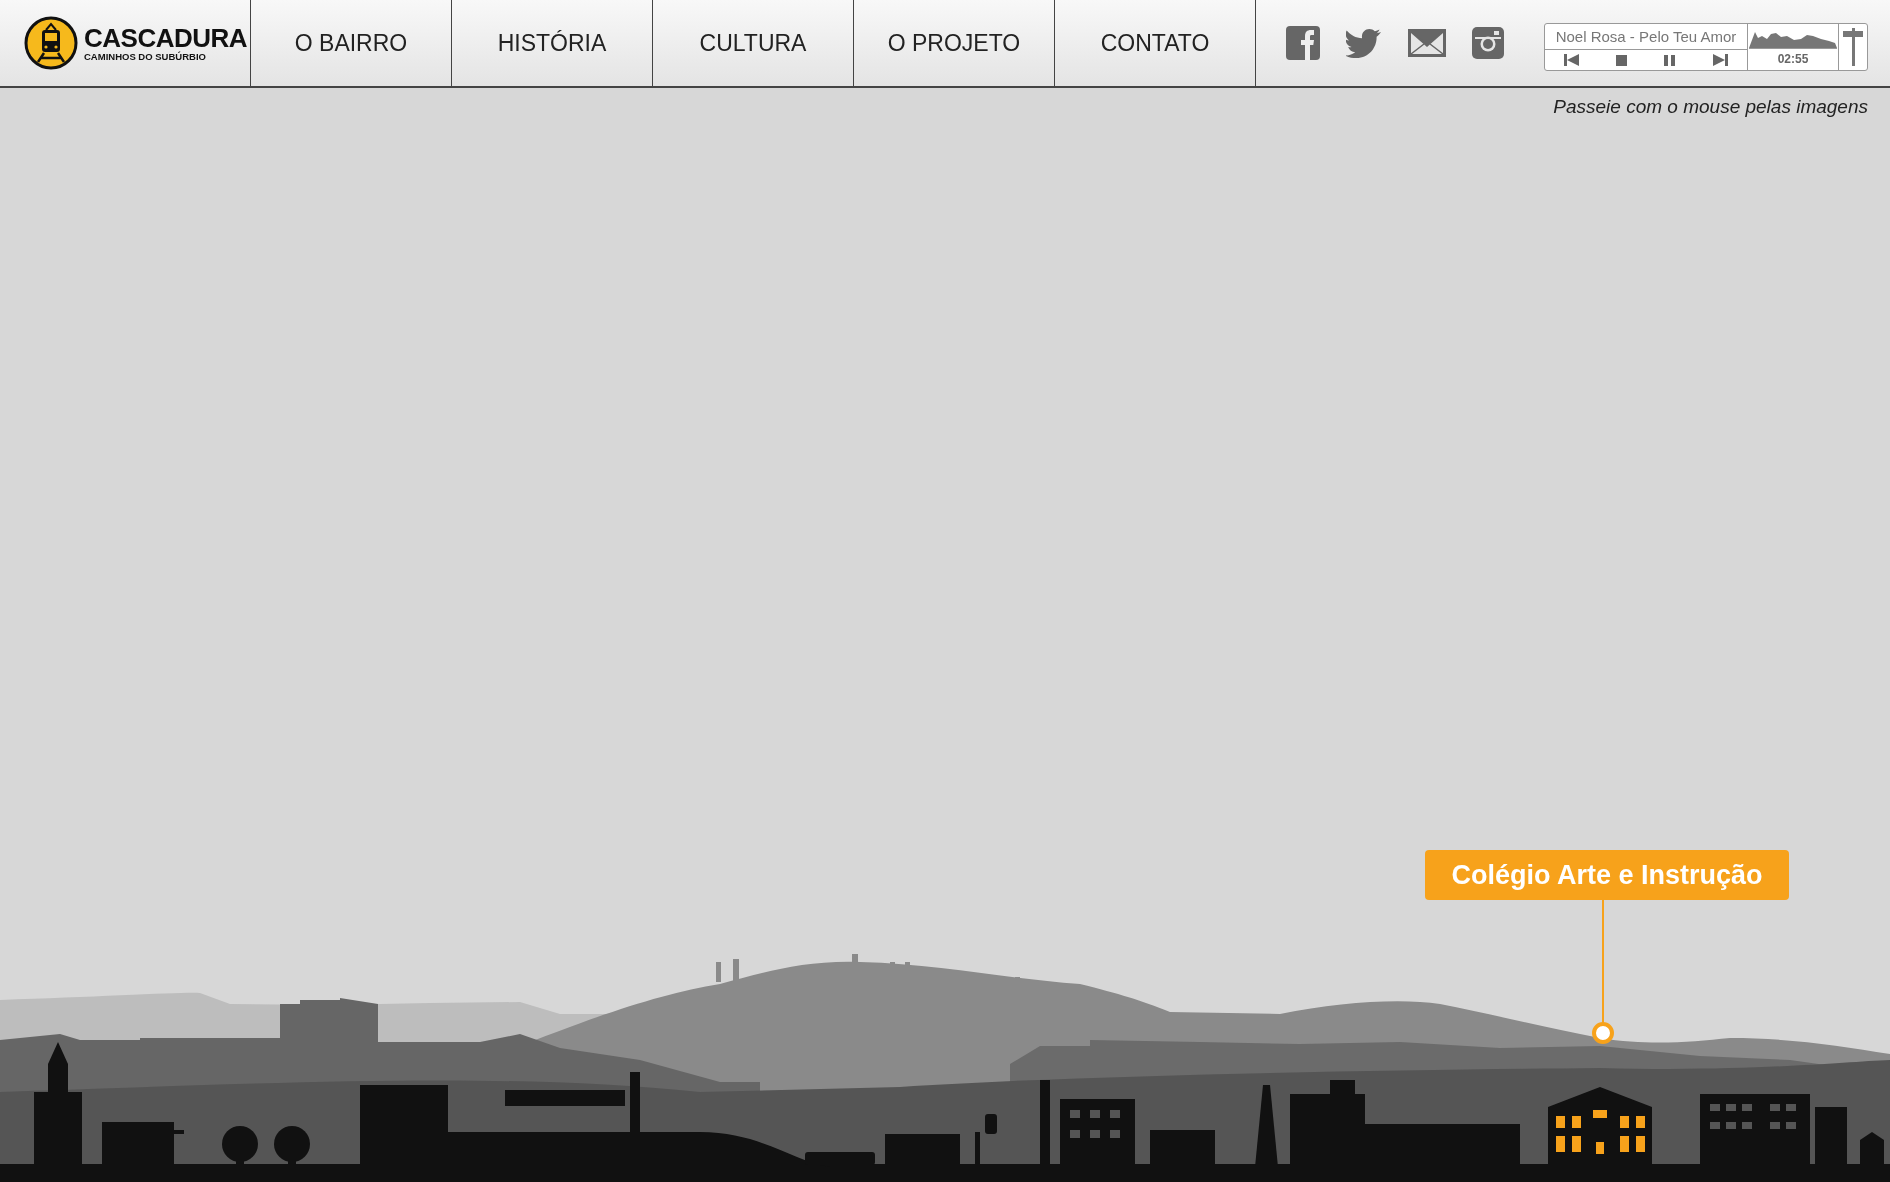  What do you see at coordinates (166, 37) in the screenshot?
I see `logo-title: CASCADURA` at bounding box center [166, 37].